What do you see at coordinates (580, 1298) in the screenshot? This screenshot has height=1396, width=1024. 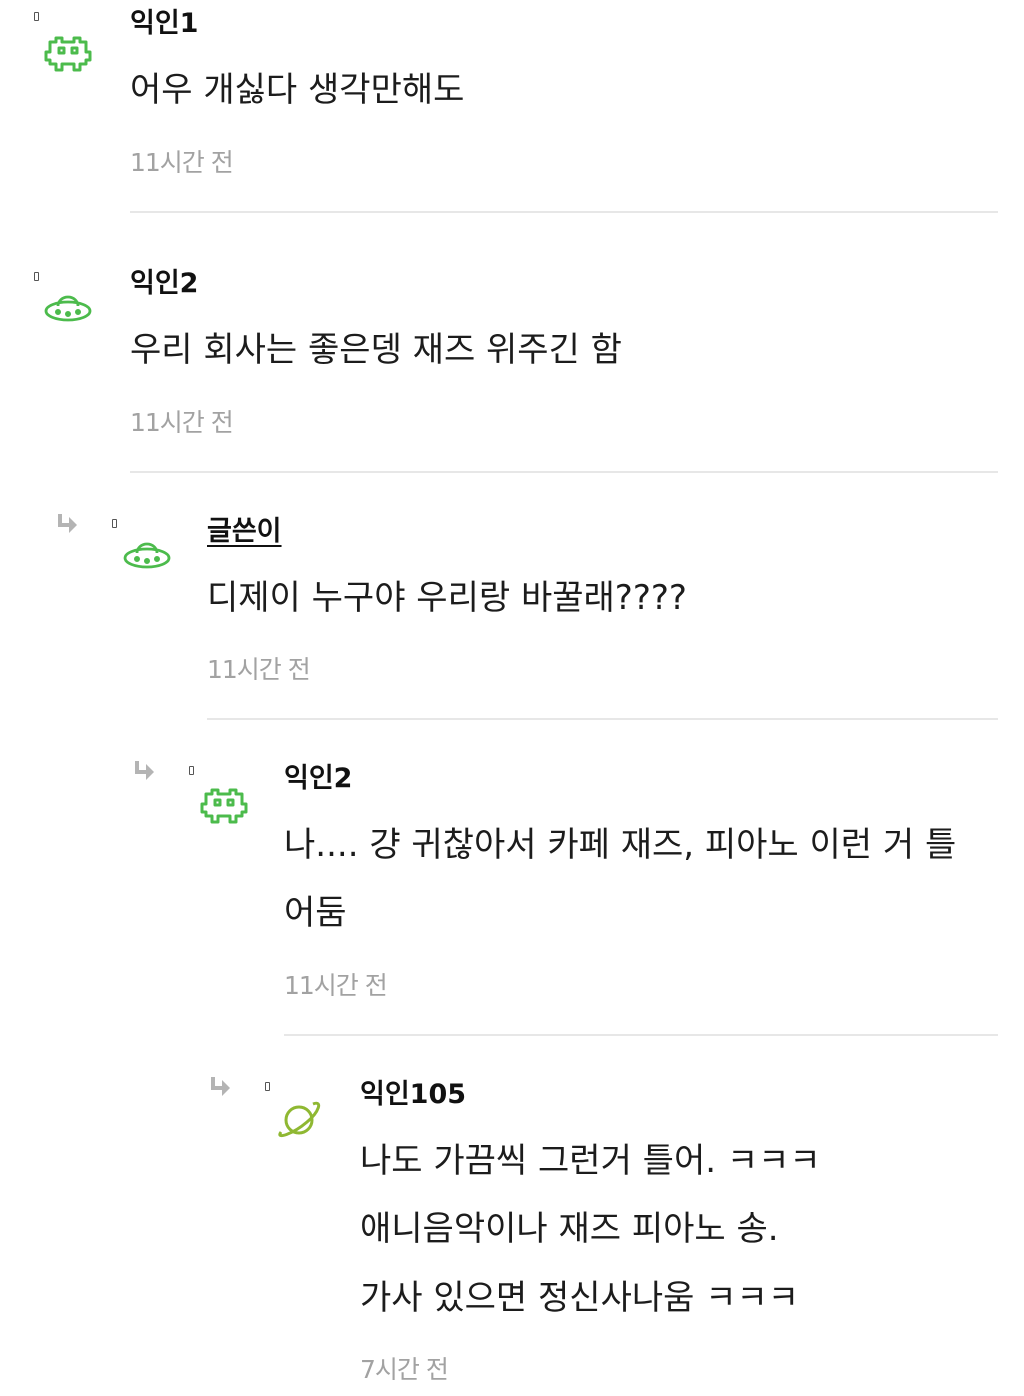 I see `comment-text: 가사 있으면 정신사나움 ㅋㅋㅋ` at bounding box center [580, 1298].